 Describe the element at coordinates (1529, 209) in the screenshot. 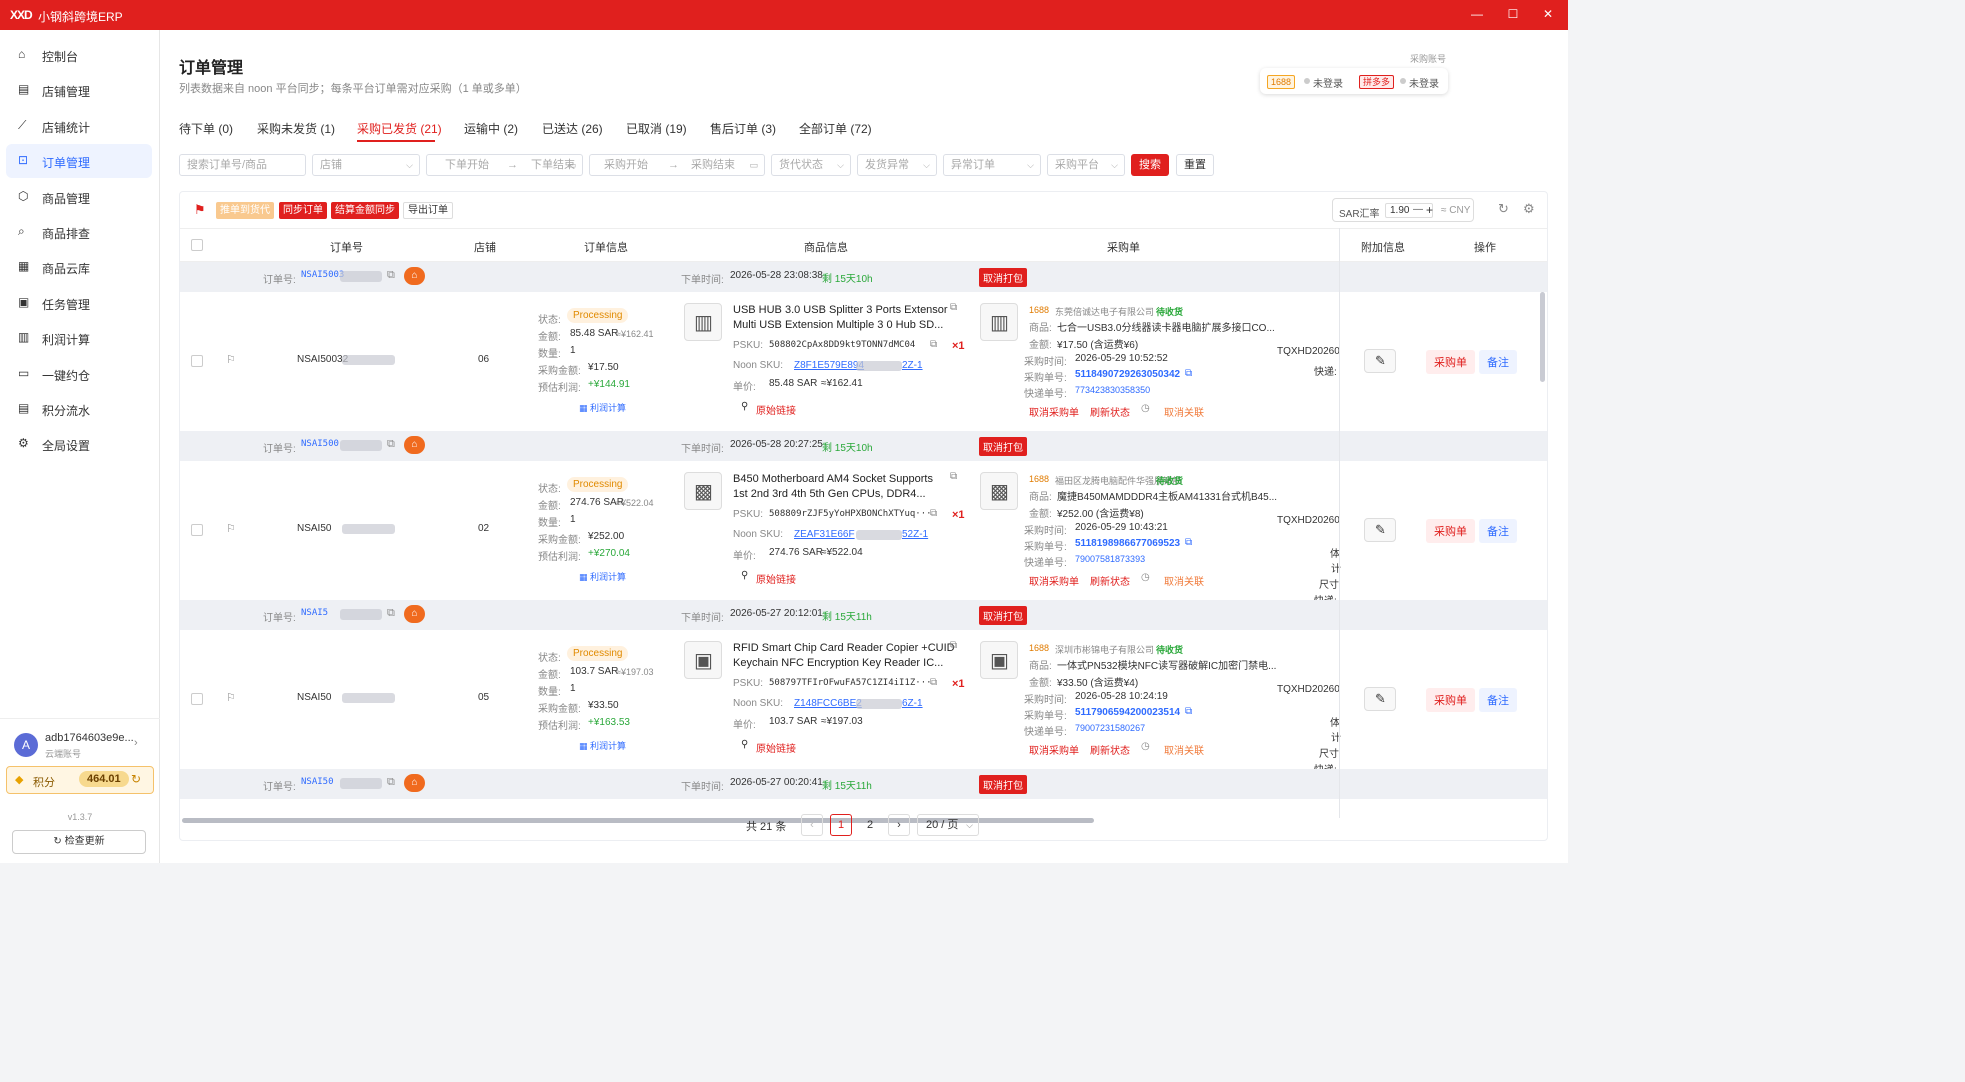

I see `settings-icon: ⚙` at that location.